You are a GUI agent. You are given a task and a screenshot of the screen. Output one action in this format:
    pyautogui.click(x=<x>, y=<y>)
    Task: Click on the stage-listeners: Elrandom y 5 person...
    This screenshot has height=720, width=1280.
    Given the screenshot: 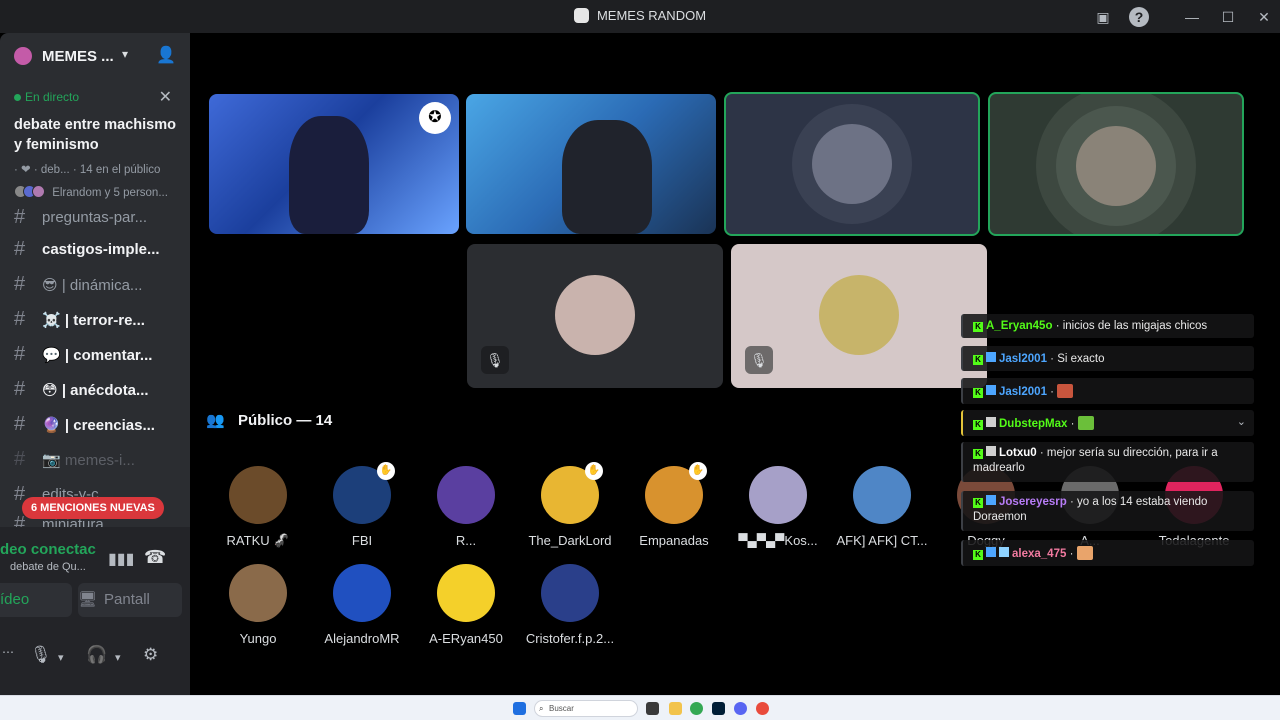 What is the action you would take?
    pyautogui.click(x=91, y=192)
    